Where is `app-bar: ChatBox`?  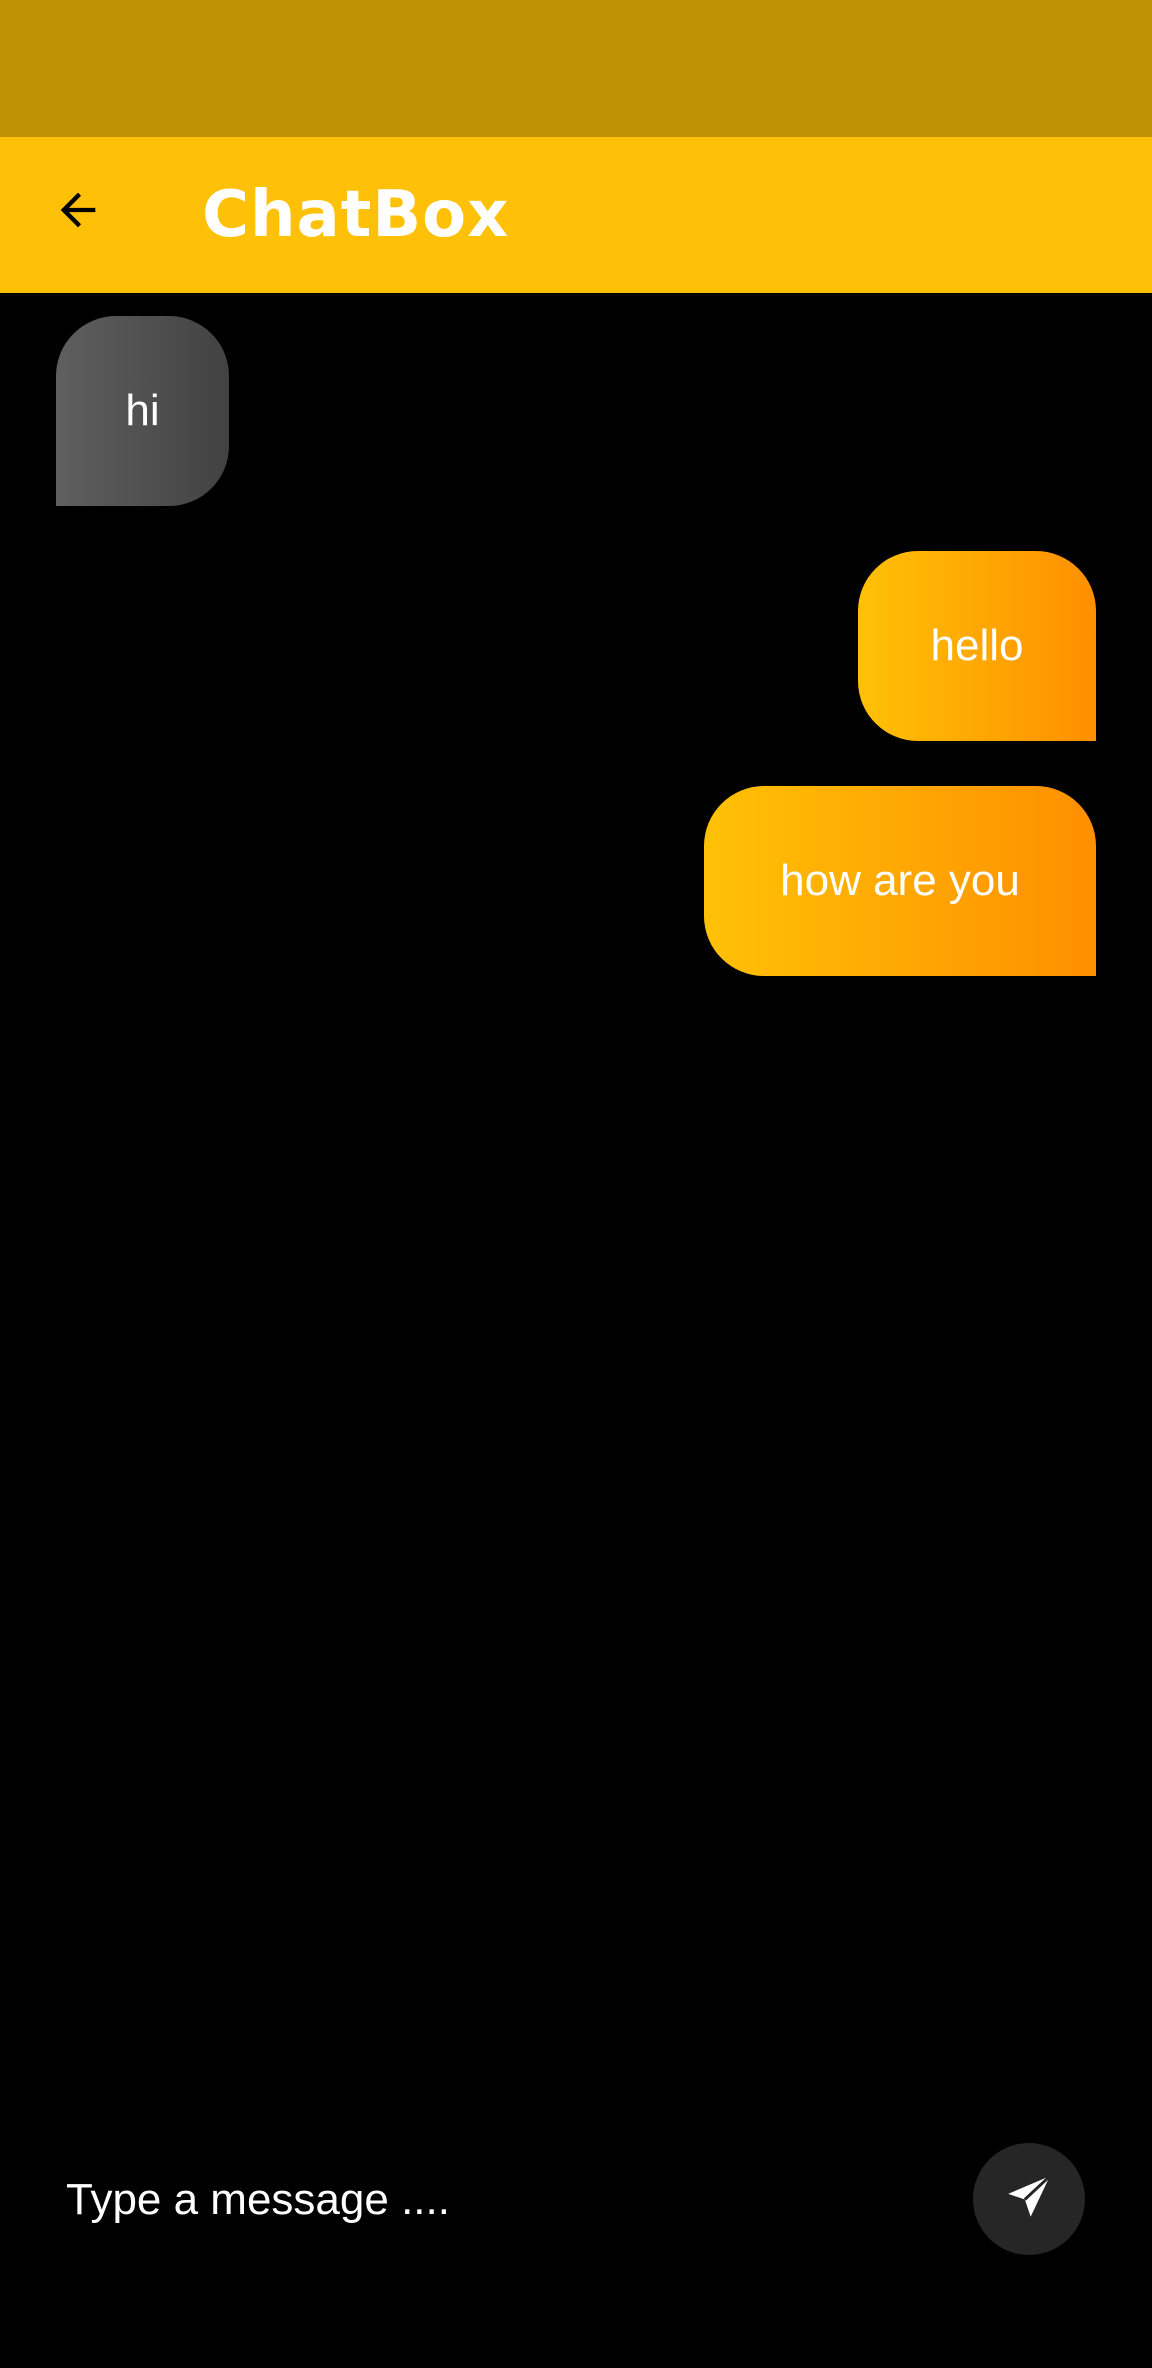 app-bar: ChatBox is located at coordinates (576, 215).